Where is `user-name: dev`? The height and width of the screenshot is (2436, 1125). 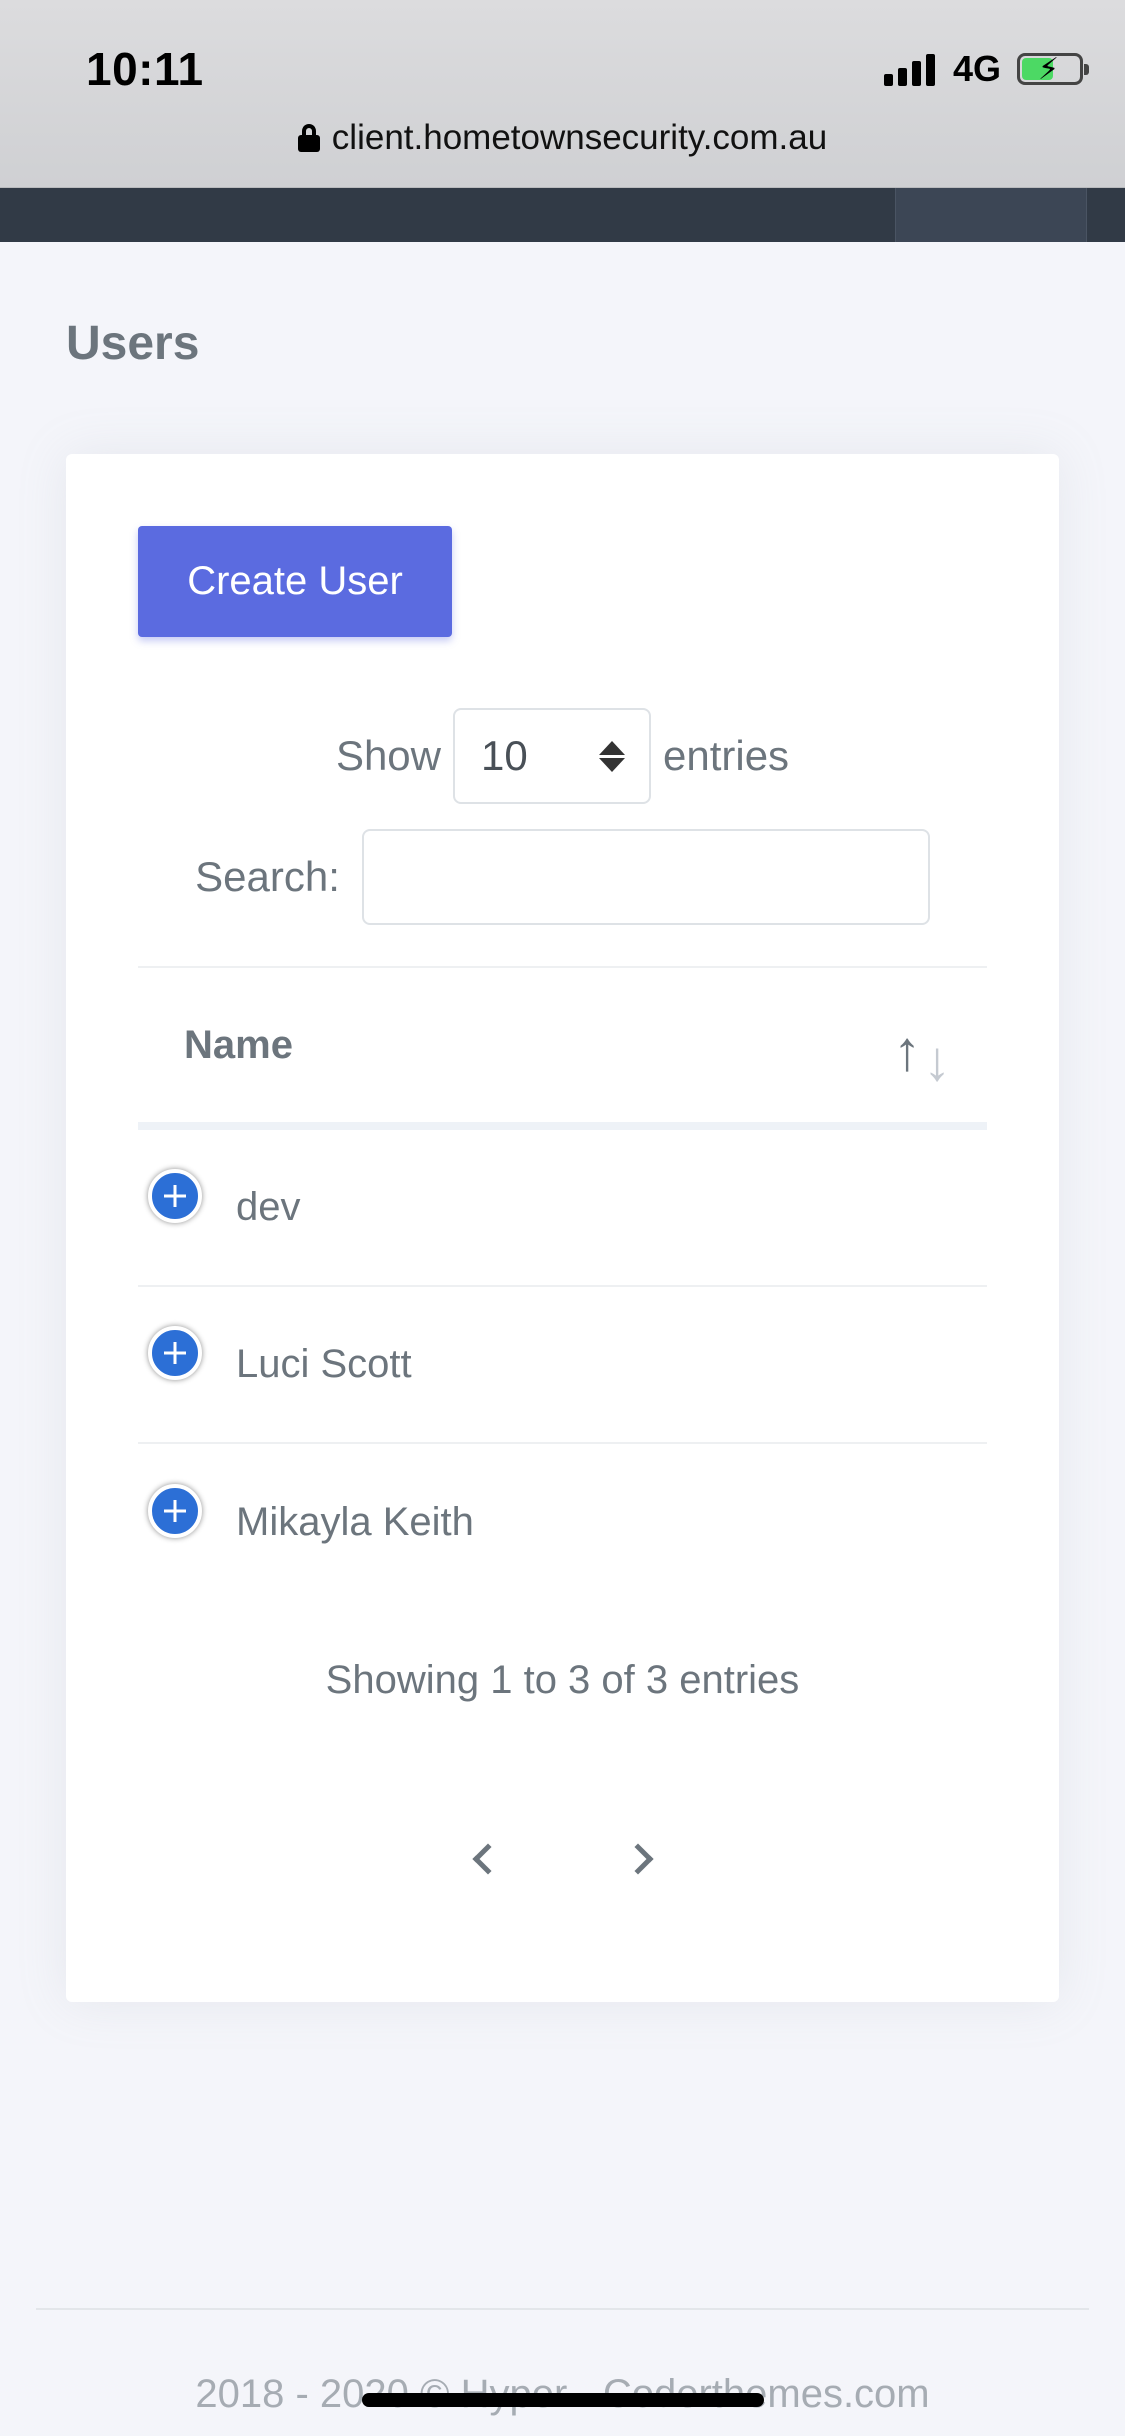
user-name: dev is located at coordinates (268, 1207).